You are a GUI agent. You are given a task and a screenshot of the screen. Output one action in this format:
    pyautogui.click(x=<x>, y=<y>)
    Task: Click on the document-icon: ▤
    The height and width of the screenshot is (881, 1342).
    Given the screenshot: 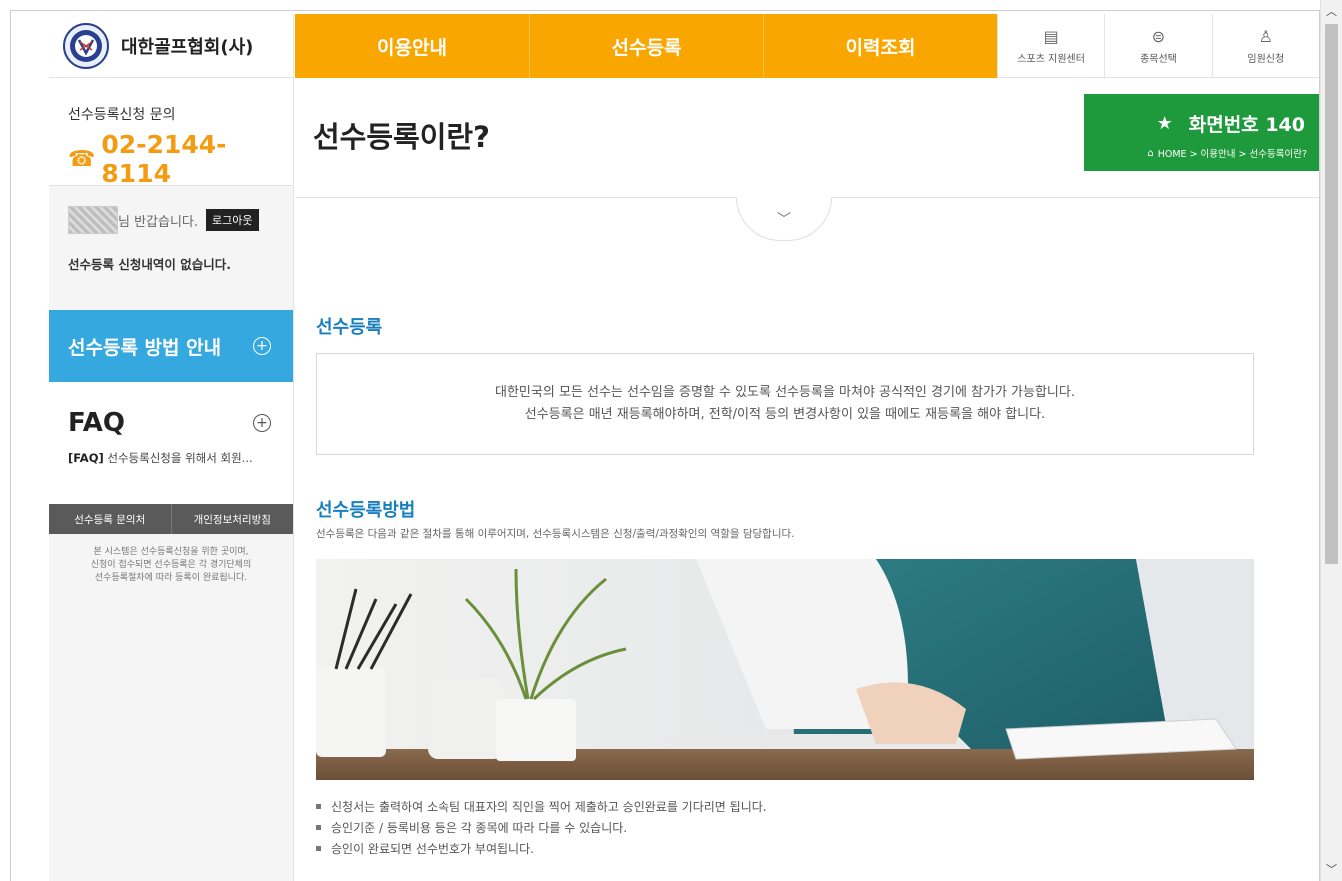 What is the action you would take?
    pyautogui.click(x=1051, y=36)
    